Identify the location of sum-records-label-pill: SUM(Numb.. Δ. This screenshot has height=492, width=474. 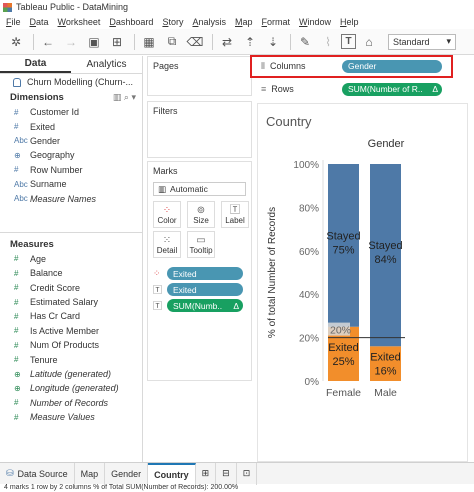
(205, 305).